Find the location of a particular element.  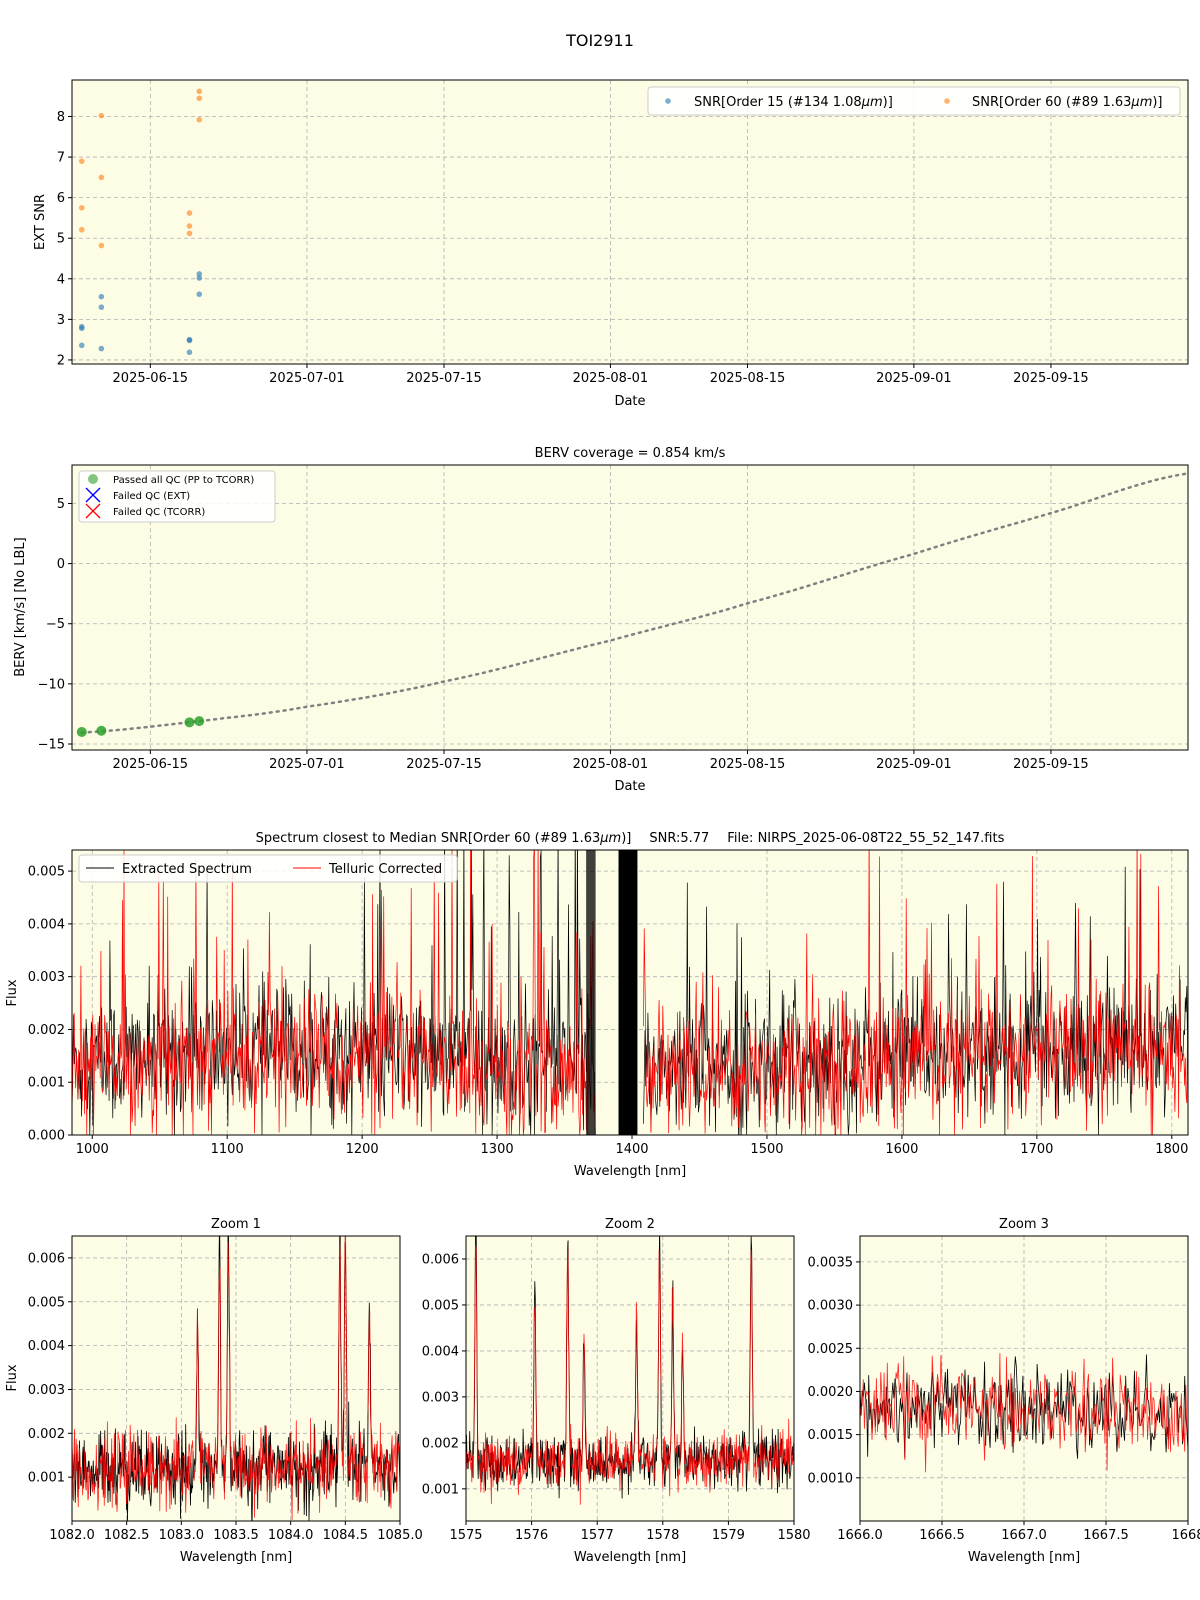

snr-x-tick-label: 2025-08-15 is located at coordinates (748, 378).